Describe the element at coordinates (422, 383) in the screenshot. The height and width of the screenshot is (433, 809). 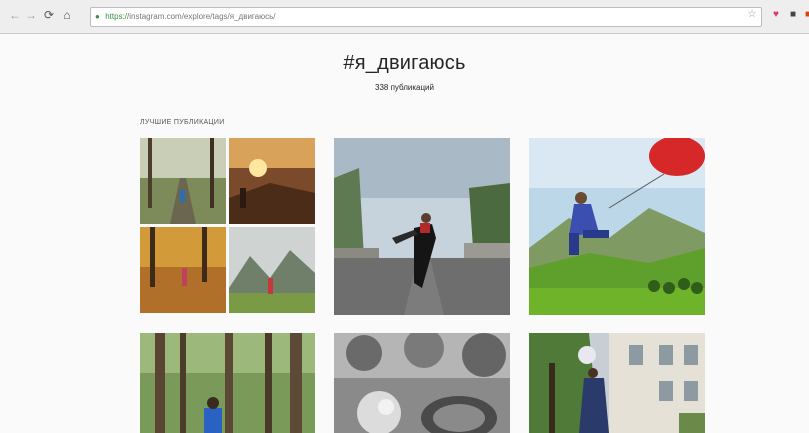
I see `post-bw-garden` at that location.